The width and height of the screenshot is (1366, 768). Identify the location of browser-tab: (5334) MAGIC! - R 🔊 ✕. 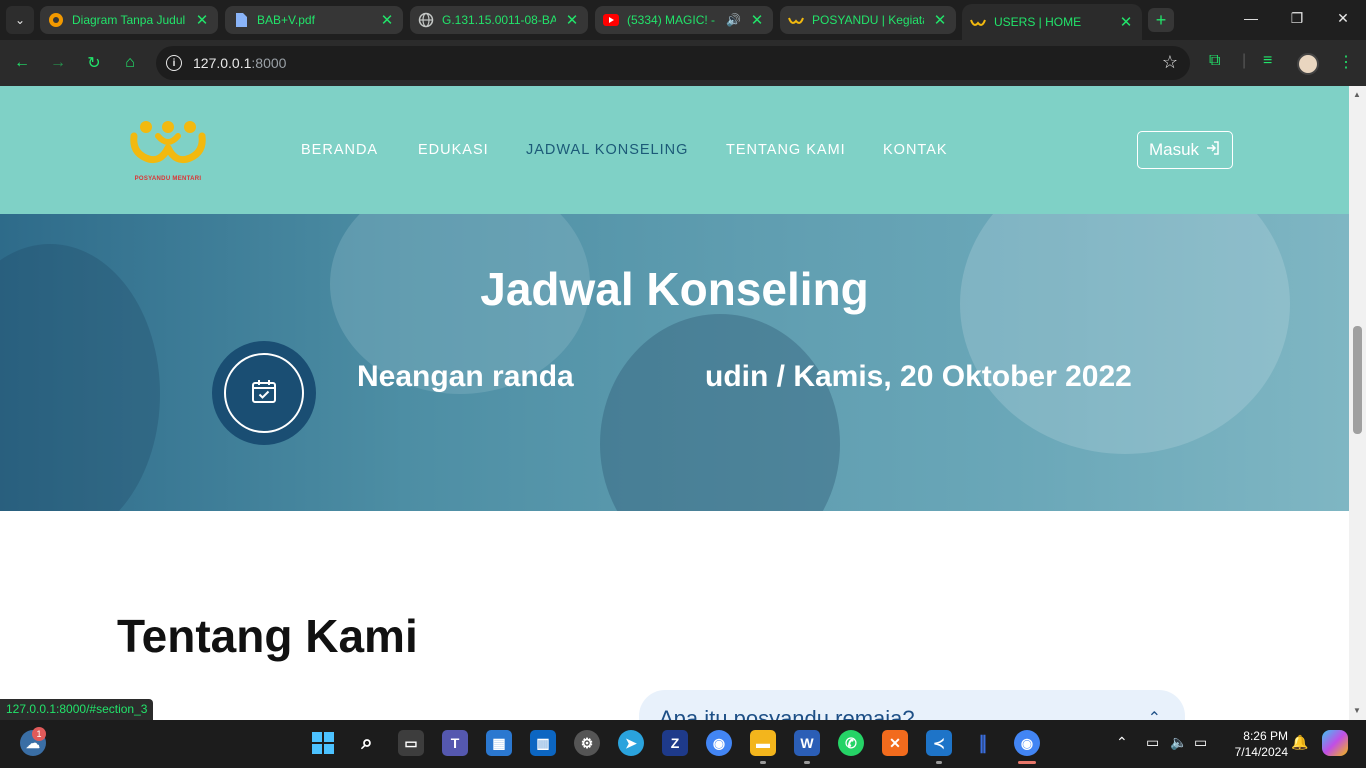
(684, 20).